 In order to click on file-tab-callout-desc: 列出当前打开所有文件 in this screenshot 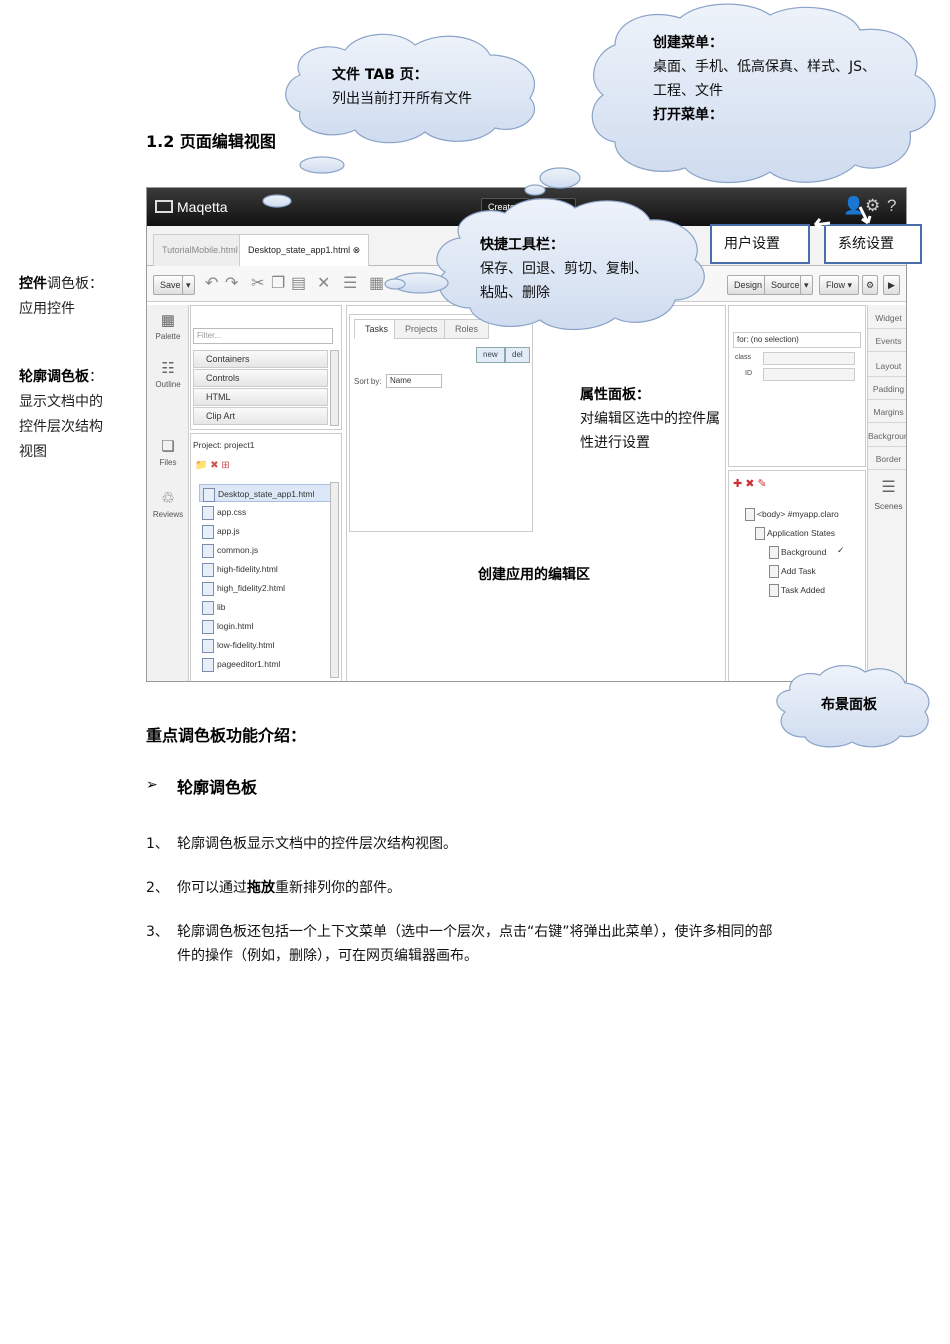, I will do `click(402, 99)`.